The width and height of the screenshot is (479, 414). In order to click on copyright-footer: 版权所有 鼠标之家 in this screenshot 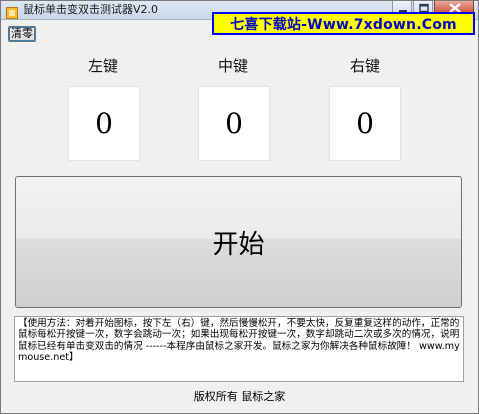, I will do `click(239, 396)`.